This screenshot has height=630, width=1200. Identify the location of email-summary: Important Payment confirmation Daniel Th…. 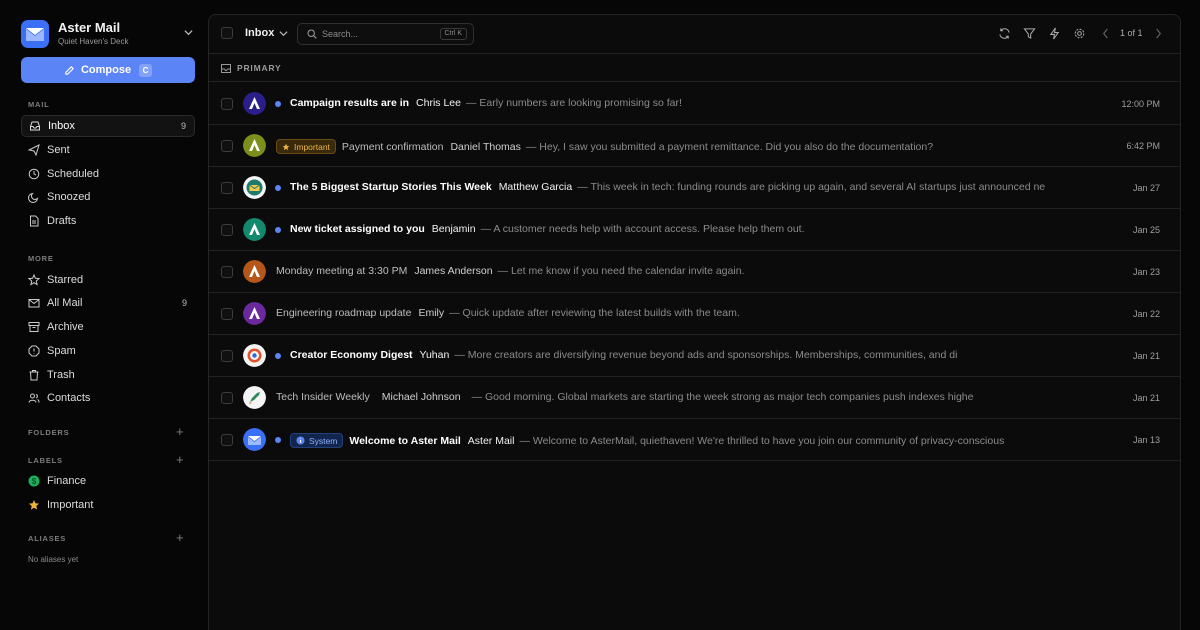
(688, 146).